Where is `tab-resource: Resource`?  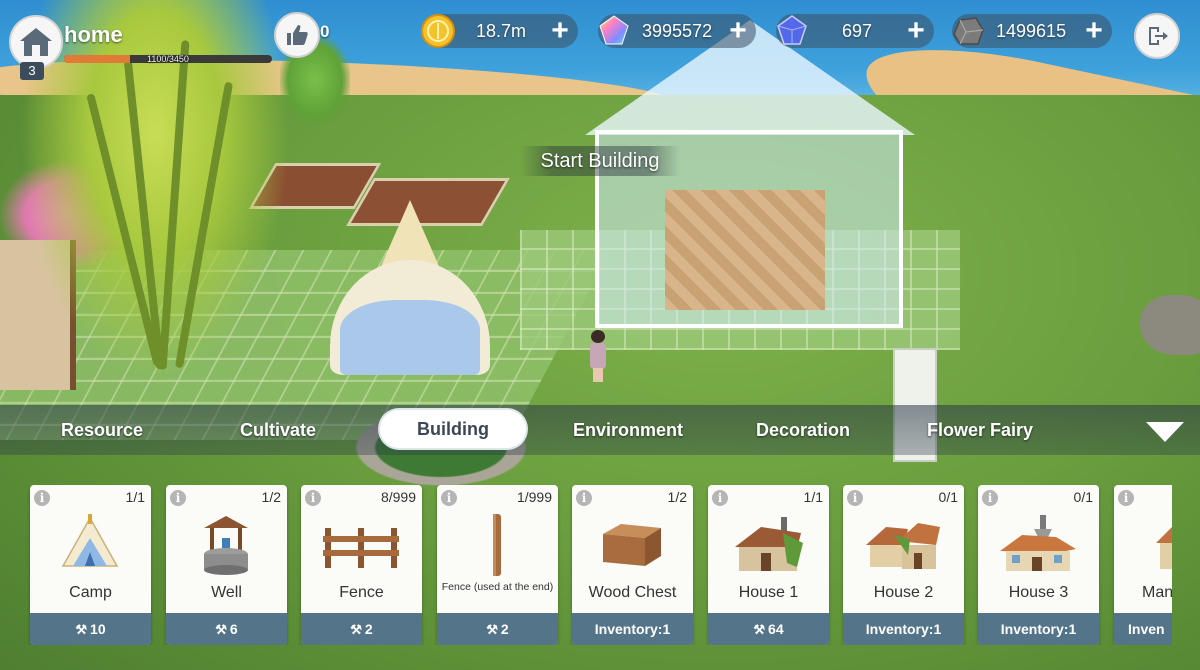 tab-resource: Resource is located at coordinates (102, 430).